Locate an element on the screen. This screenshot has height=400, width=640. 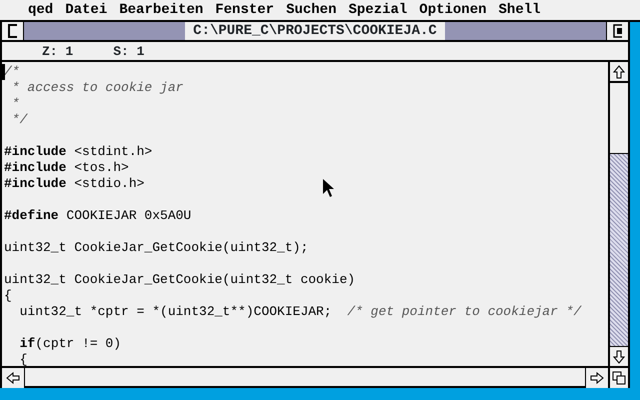
up-arrow-icon is located at coordinates (619, 71).